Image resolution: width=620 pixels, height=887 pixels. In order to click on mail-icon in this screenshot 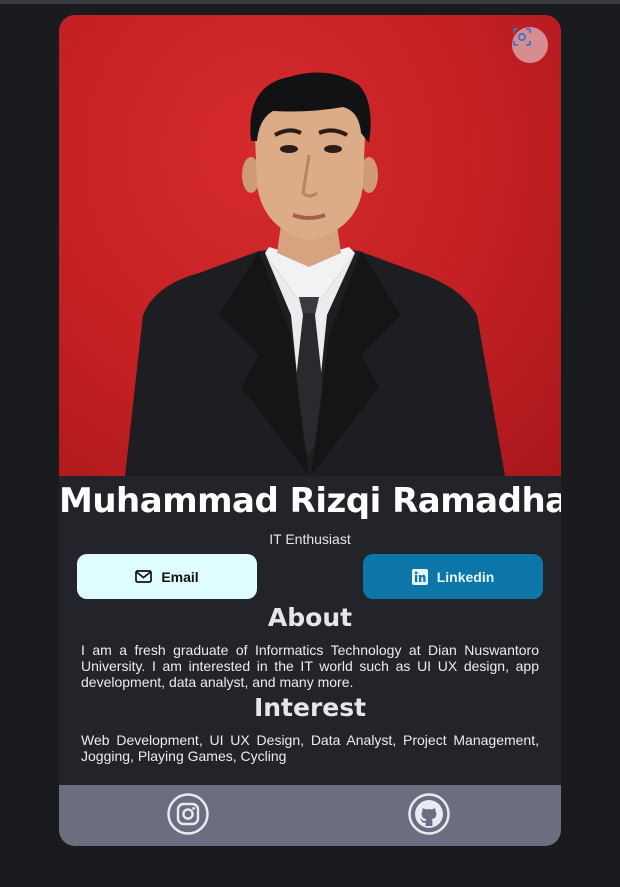, I will do `click(144, 576)`.